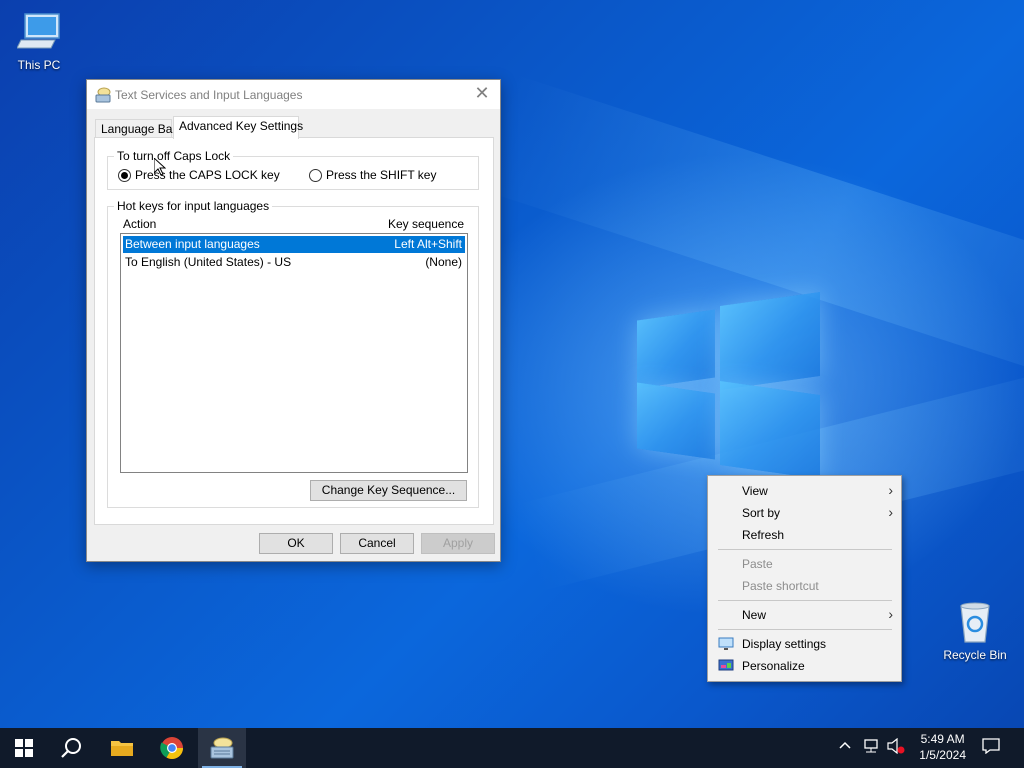 The width and height of the screenshot is (1024, 768). I want to click on radio-selected-icon, so click(124, 175).